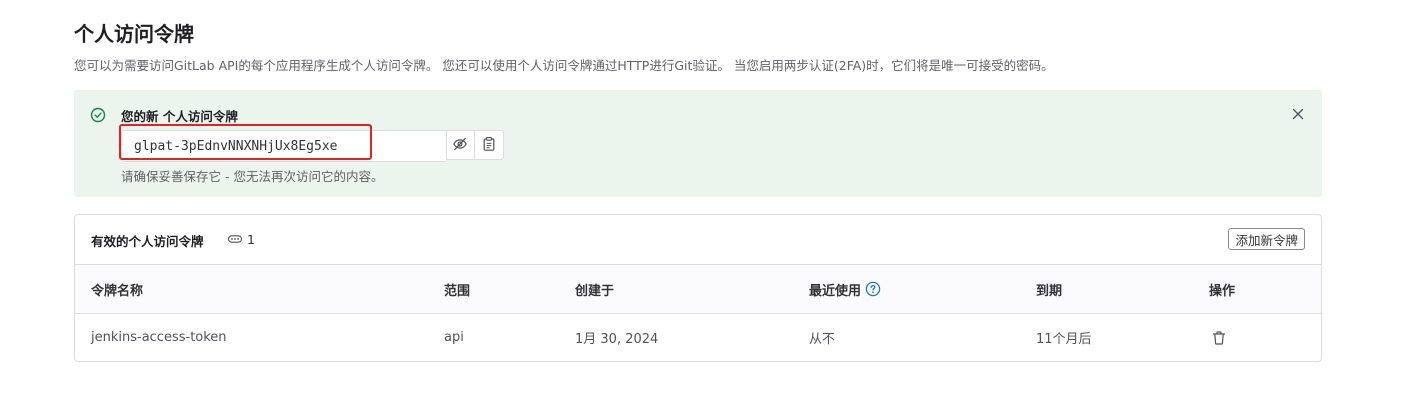  I want to click on trash-icon, so click(1219, 338).